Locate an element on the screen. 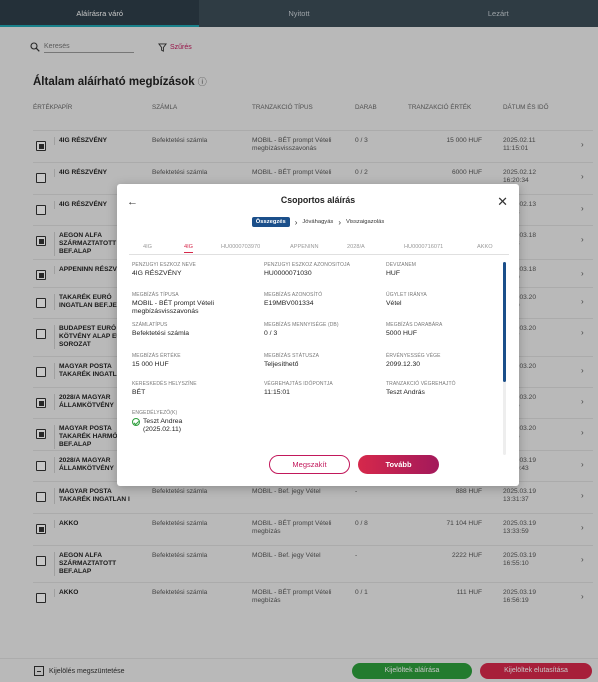  field-value: Teljesíthető is located at coordinates (281, 364).